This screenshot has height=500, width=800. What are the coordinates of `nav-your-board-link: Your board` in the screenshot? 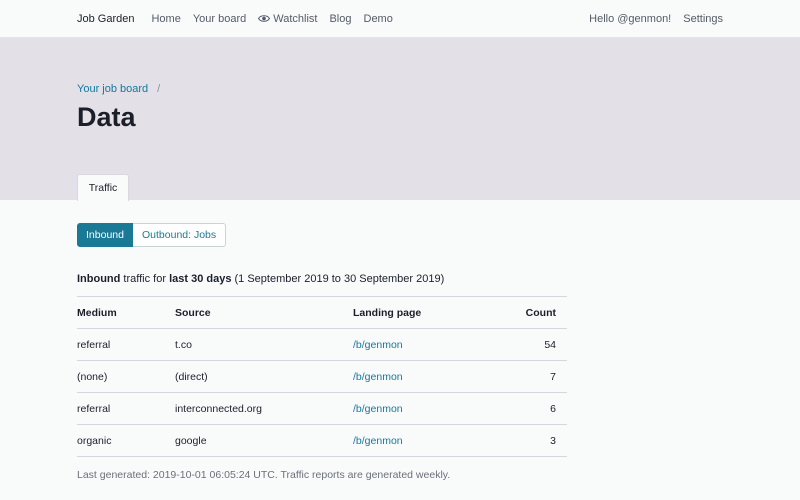 It's located at (219, 19).